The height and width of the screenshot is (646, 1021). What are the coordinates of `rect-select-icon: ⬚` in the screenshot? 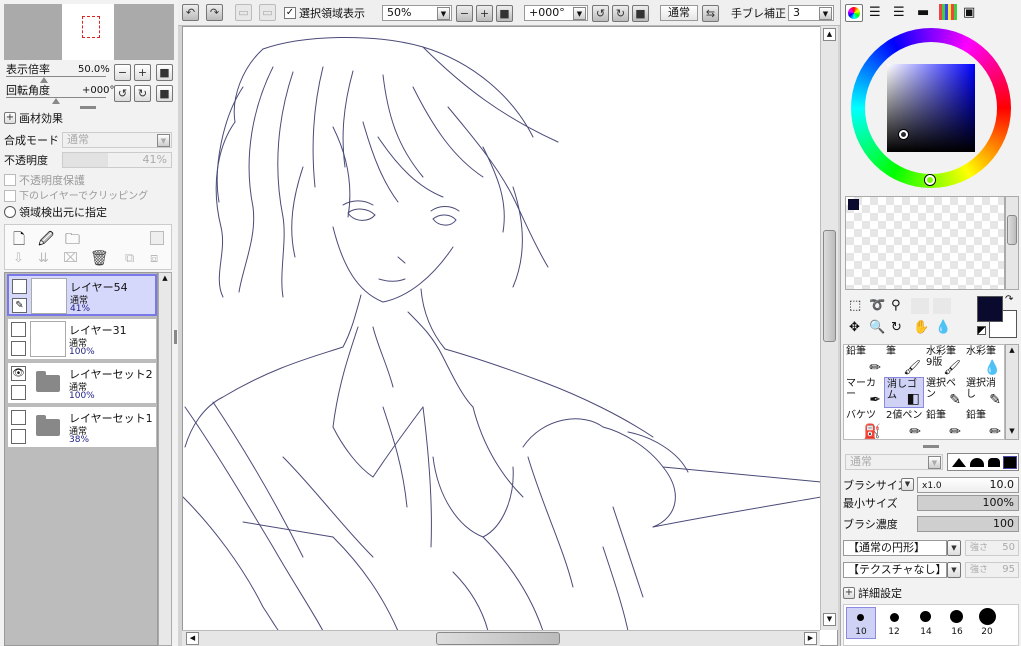 It's located at (855, 305).